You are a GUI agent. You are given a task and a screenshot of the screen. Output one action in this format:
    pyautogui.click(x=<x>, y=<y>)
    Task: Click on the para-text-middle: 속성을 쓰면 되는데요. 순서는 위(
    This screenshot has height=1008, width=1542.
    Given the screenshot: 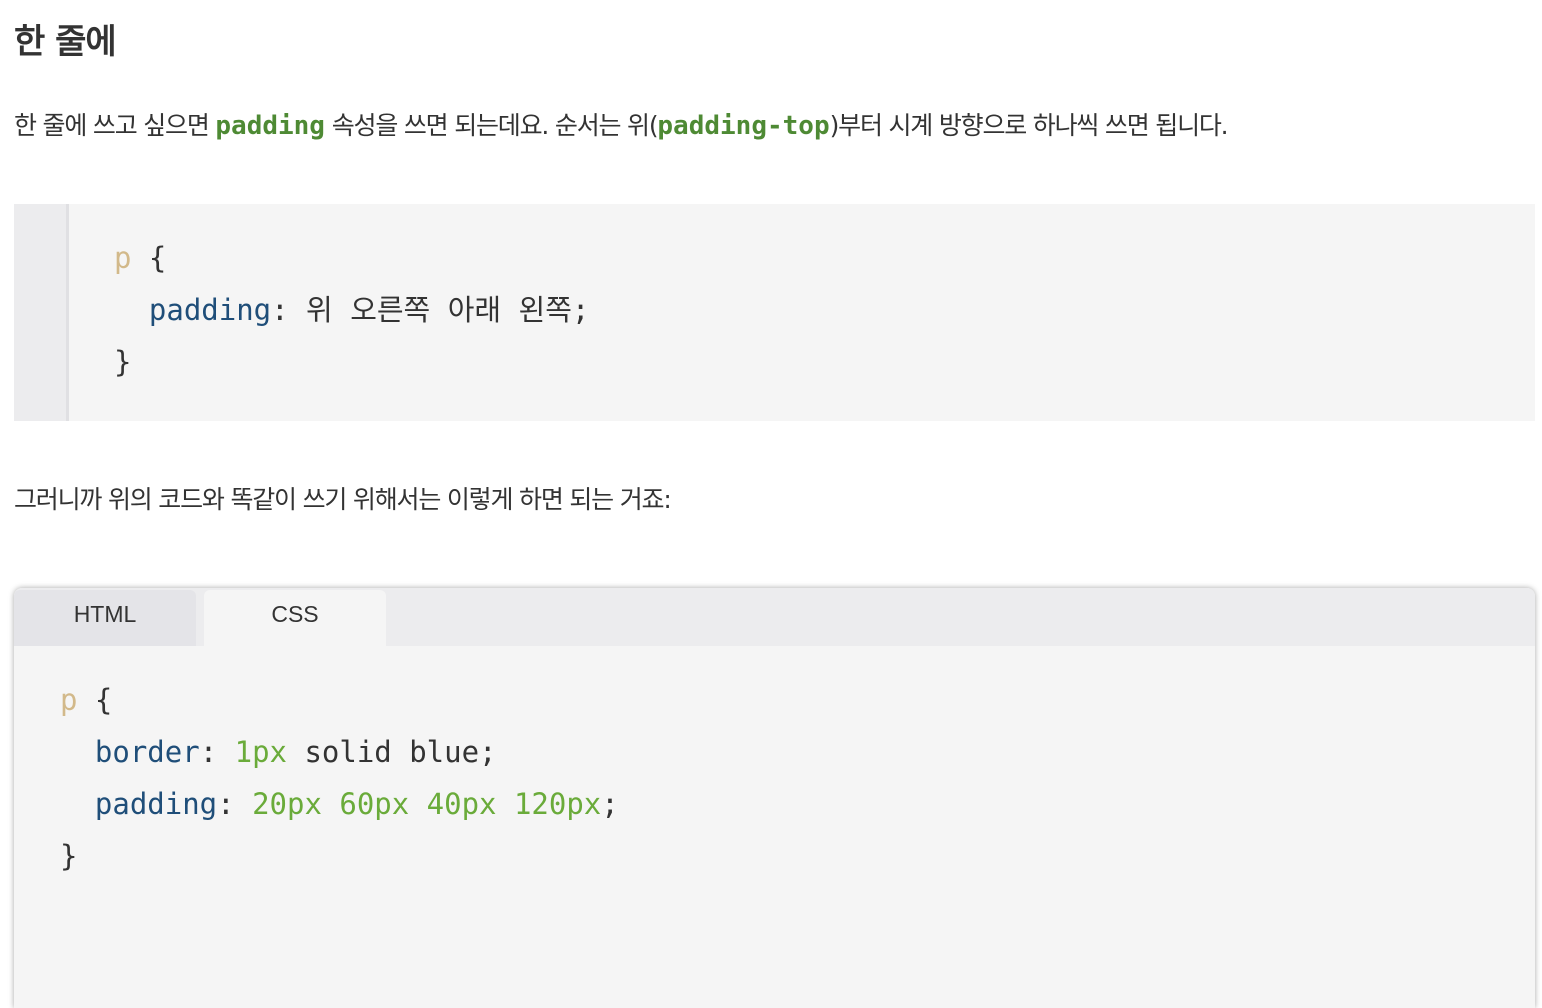 What is the action you would take?
    pyautogui.click(x=491, y=125)
    